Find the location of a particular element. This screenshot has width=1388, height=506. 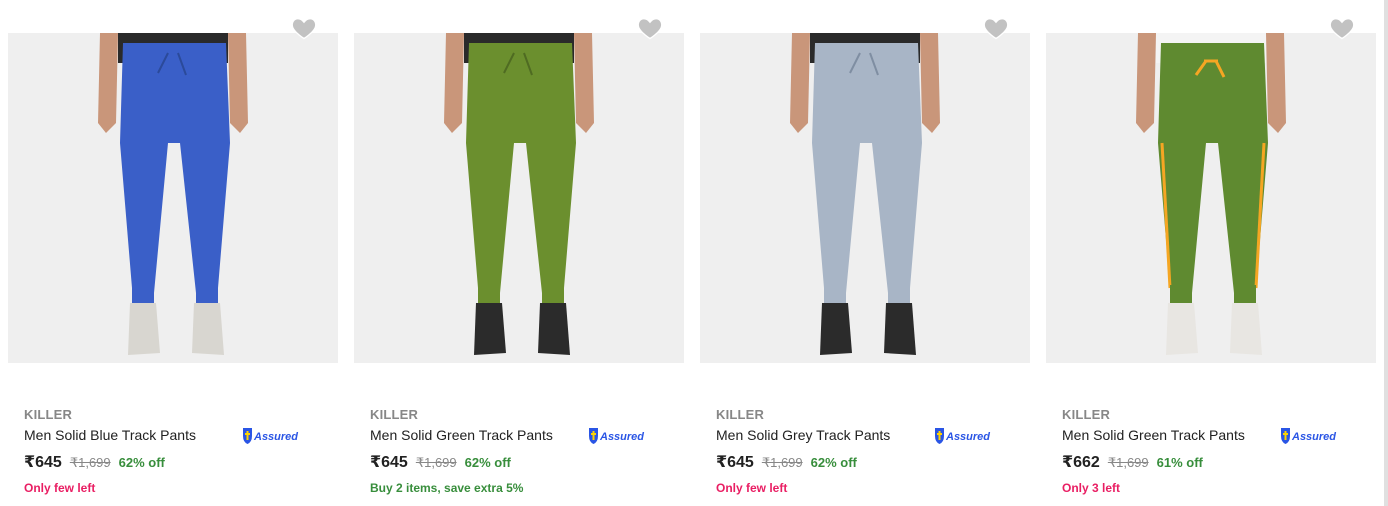

selling-price: ₹662 is located at coordinates (1081, 462).